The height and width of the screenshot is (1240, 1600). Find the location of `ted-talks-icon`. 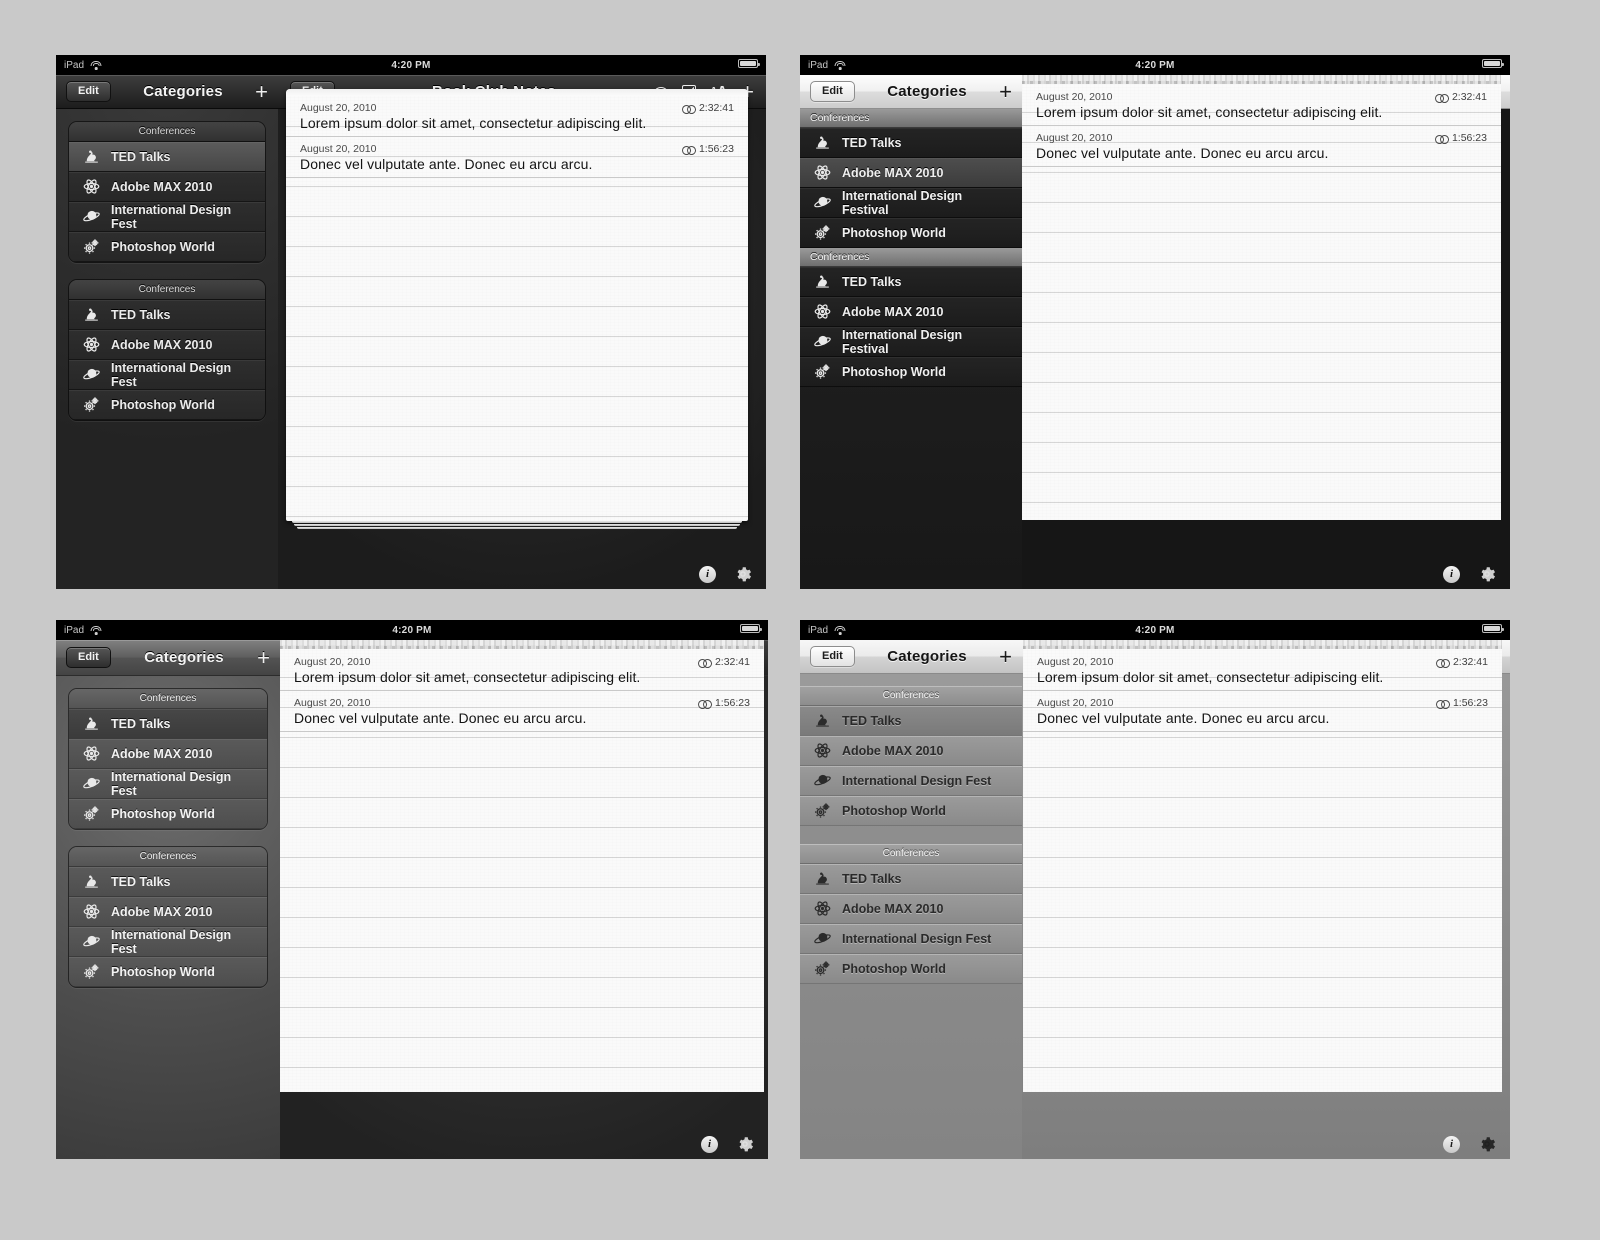

ted-talks-icon is located at coordinates (91, 157).